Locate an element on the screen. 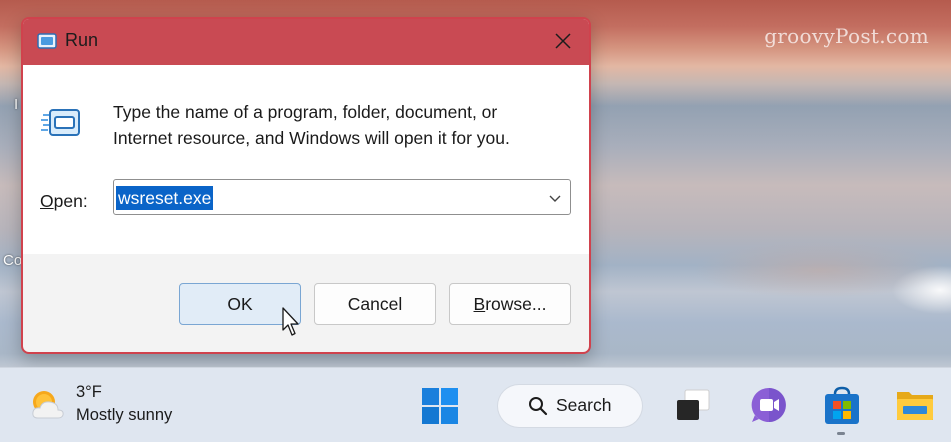 Image resolution: width=951 pixels, height=442 pixels. desktop-icon-label-fragment: Co is located at coordinates (13, 260).